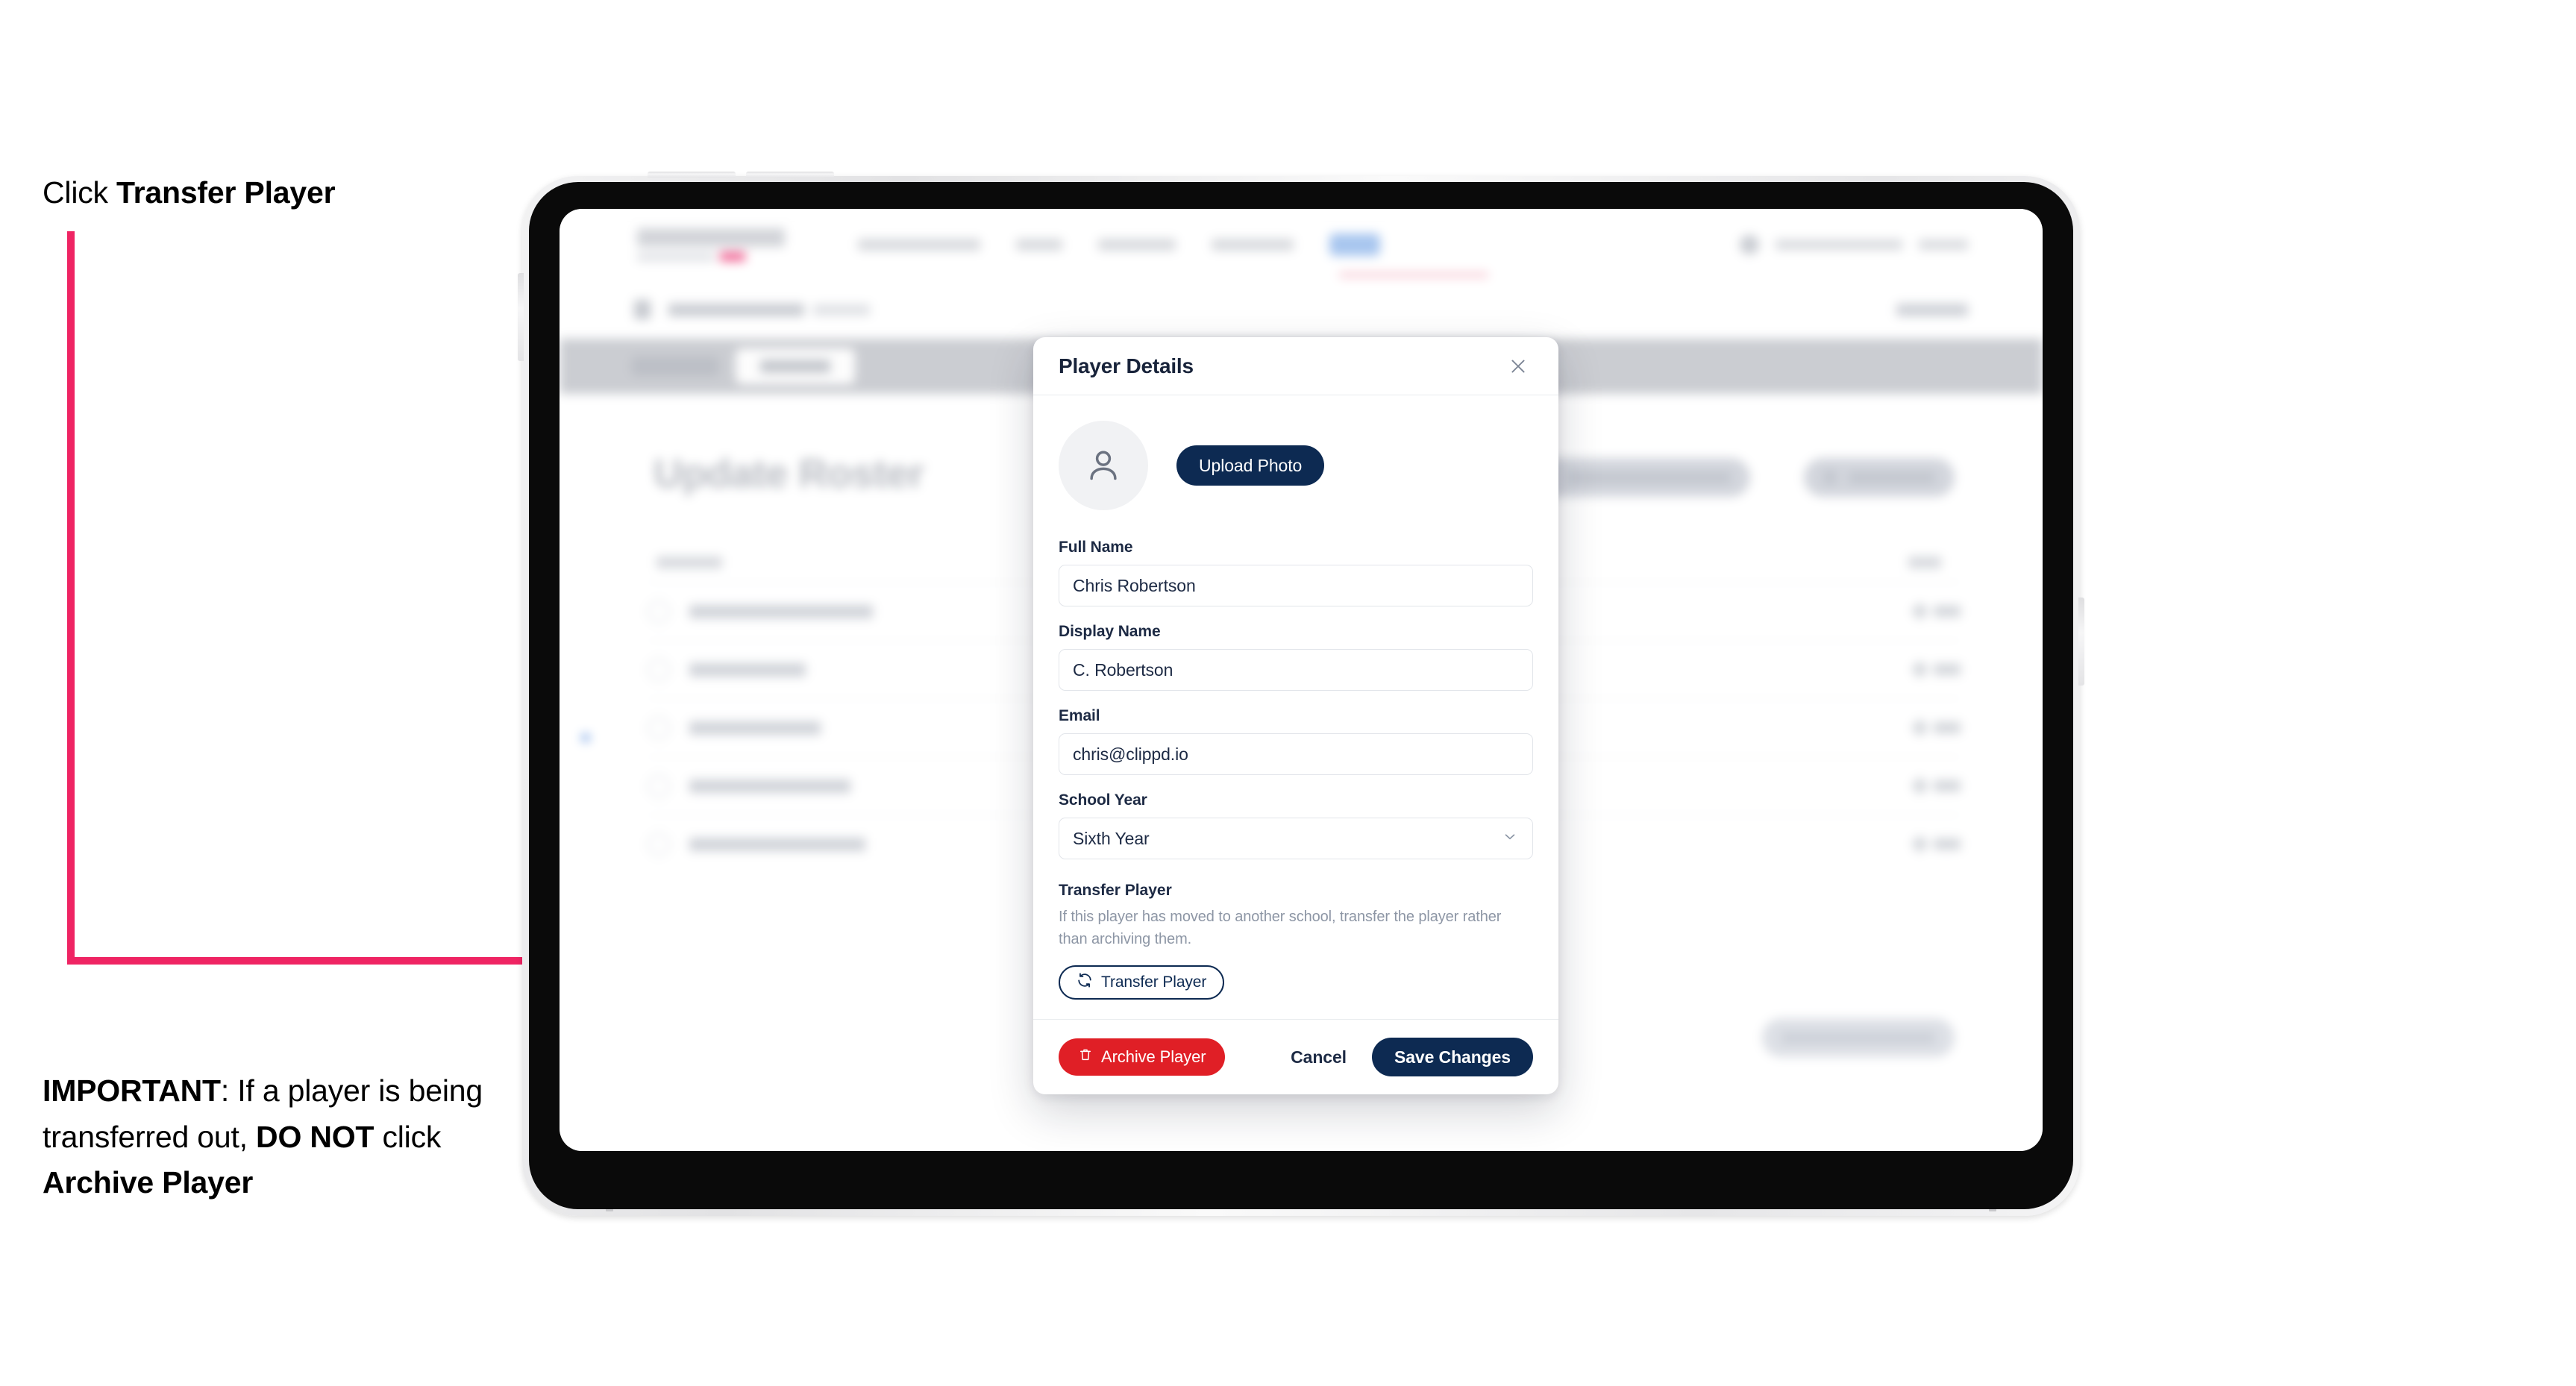  Describe the element at coordinates (1749, 244) in the screenshot. I see `account-avatar` at that location.